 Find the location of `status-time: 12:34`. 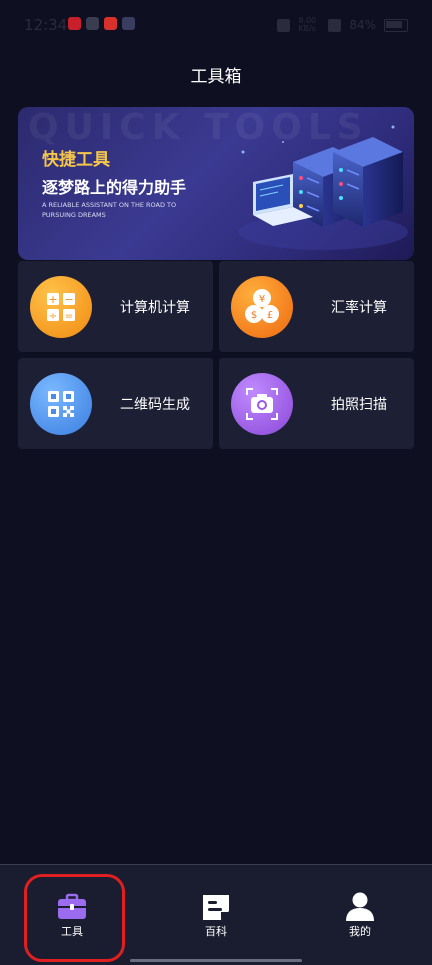

status-time: 12:34 is located at coordinates (46, 25).